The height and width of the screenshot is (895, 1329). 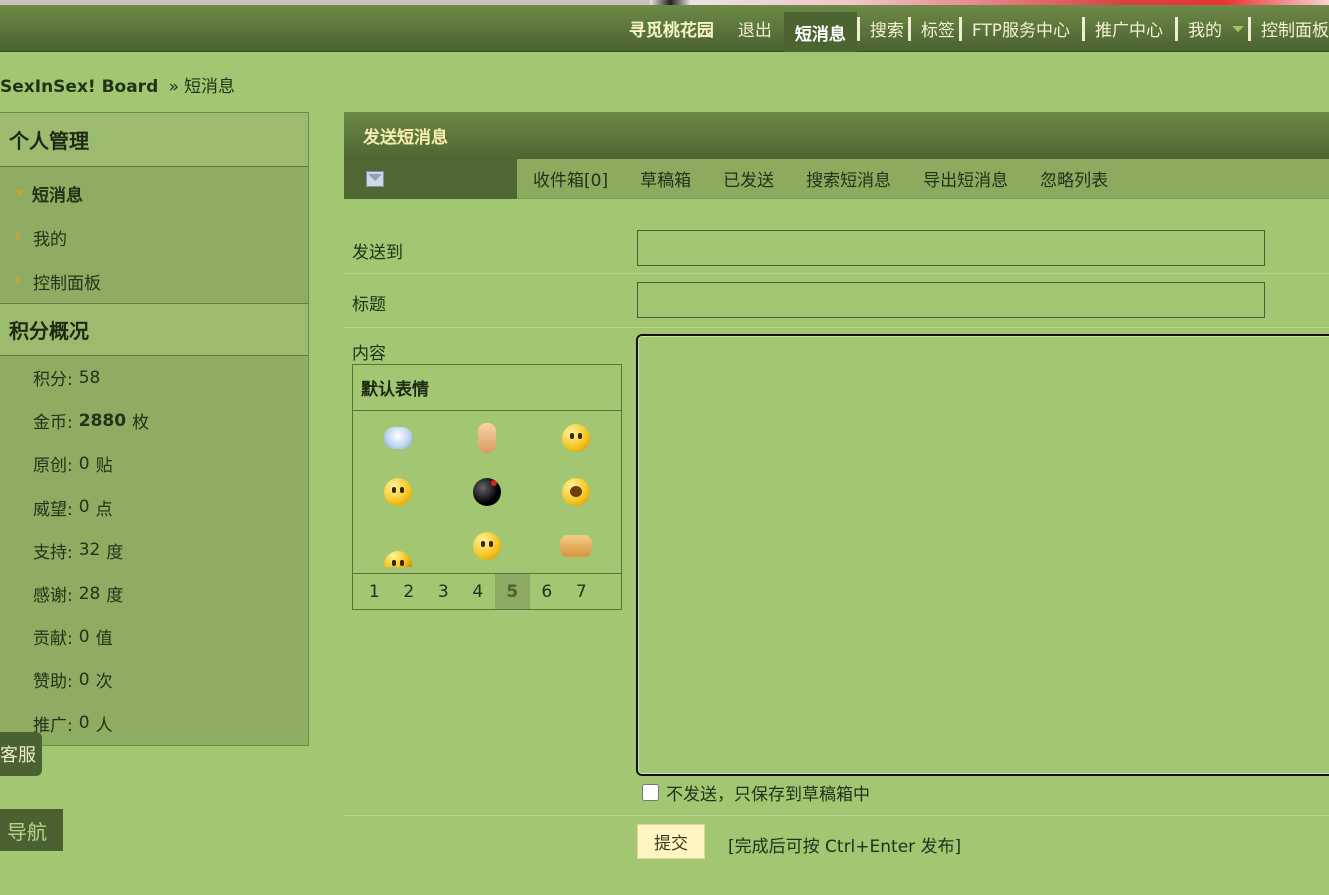 I want to click on credit-unit: 枚, so click(x=141, y=423).